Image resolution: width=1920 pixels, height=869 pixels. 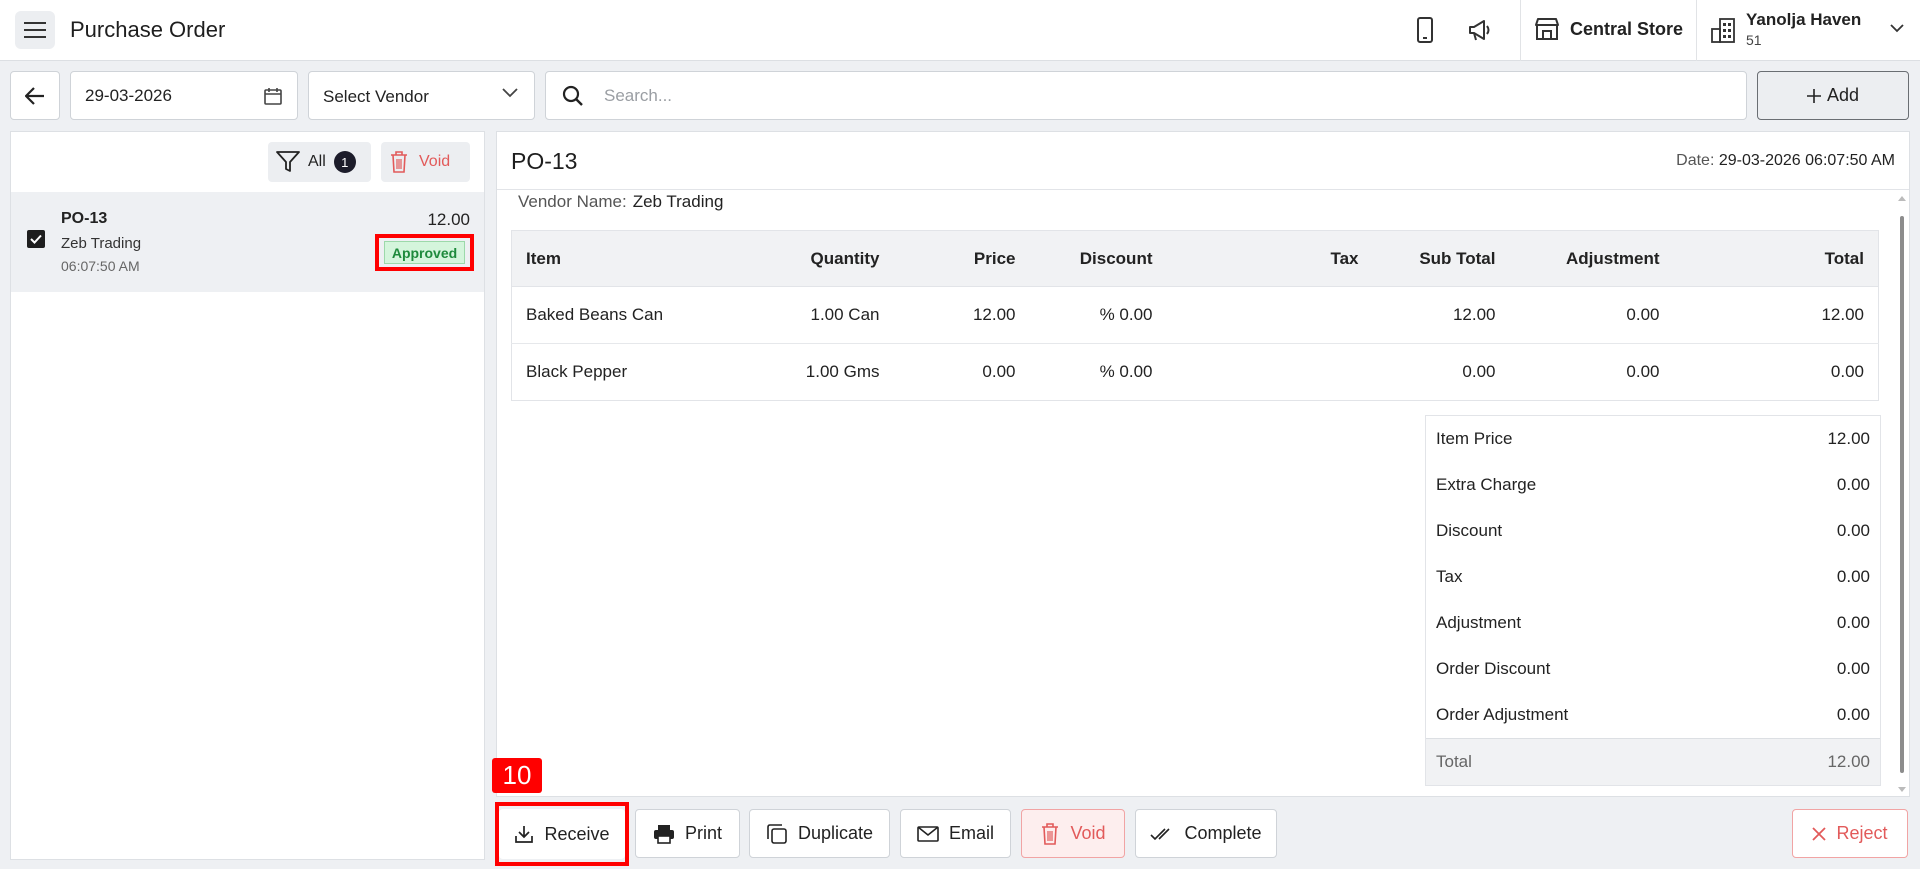 I want to click on summary-label: Tax, so click(x=1449, y=576).